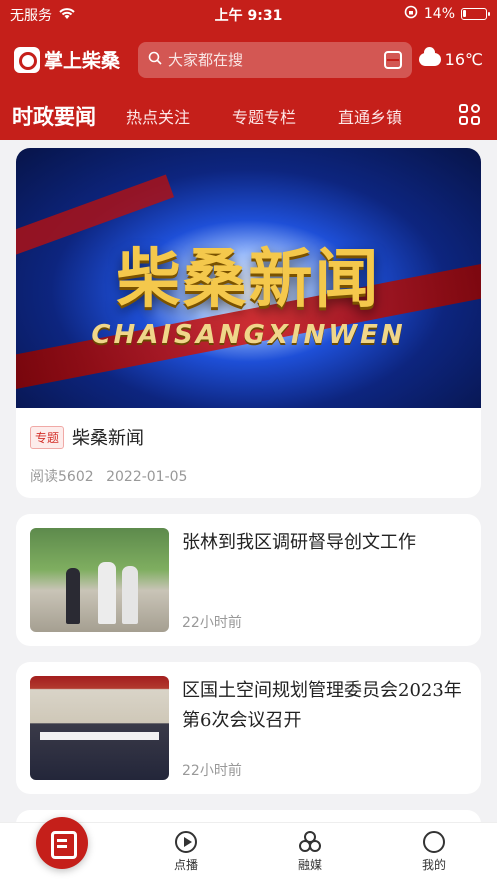 This screenshot has width=497, height=883. I want to click on news-title: 区国土空间规划管理委员会2023年第6次会议召开, so click(322, 705).